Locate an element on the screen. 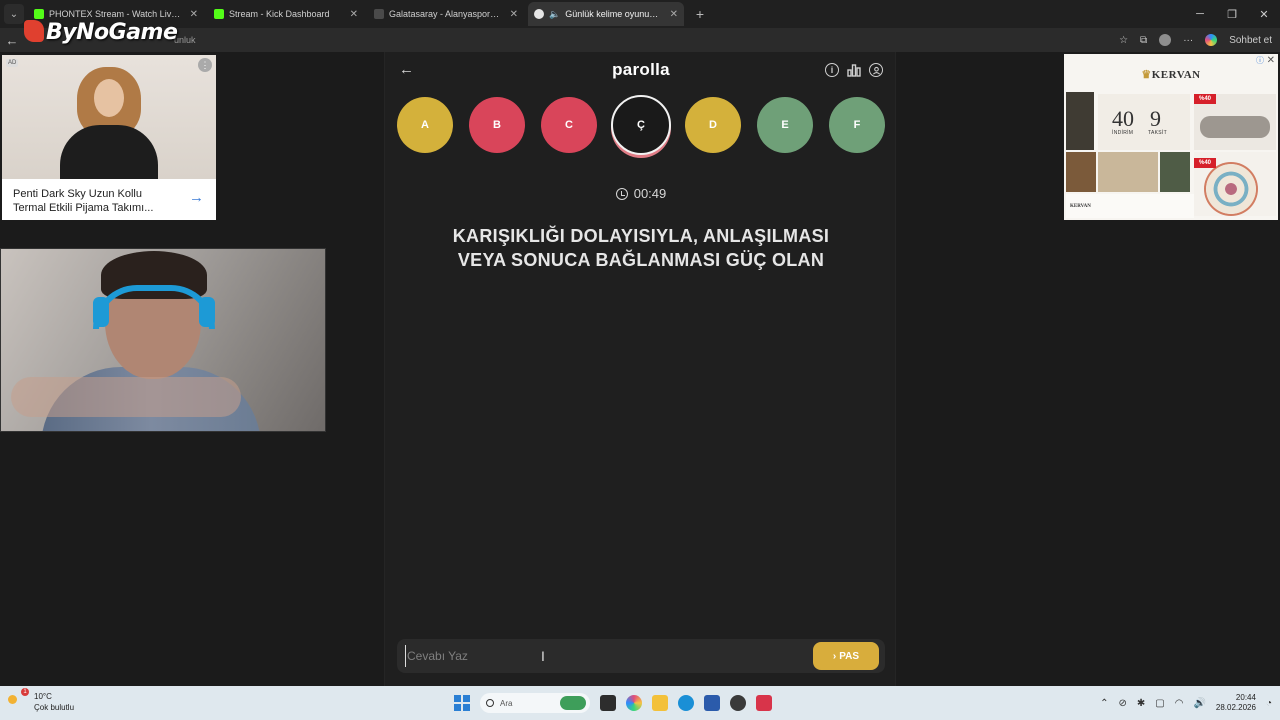  windows-start-icon is located at coordinates (462, 703).